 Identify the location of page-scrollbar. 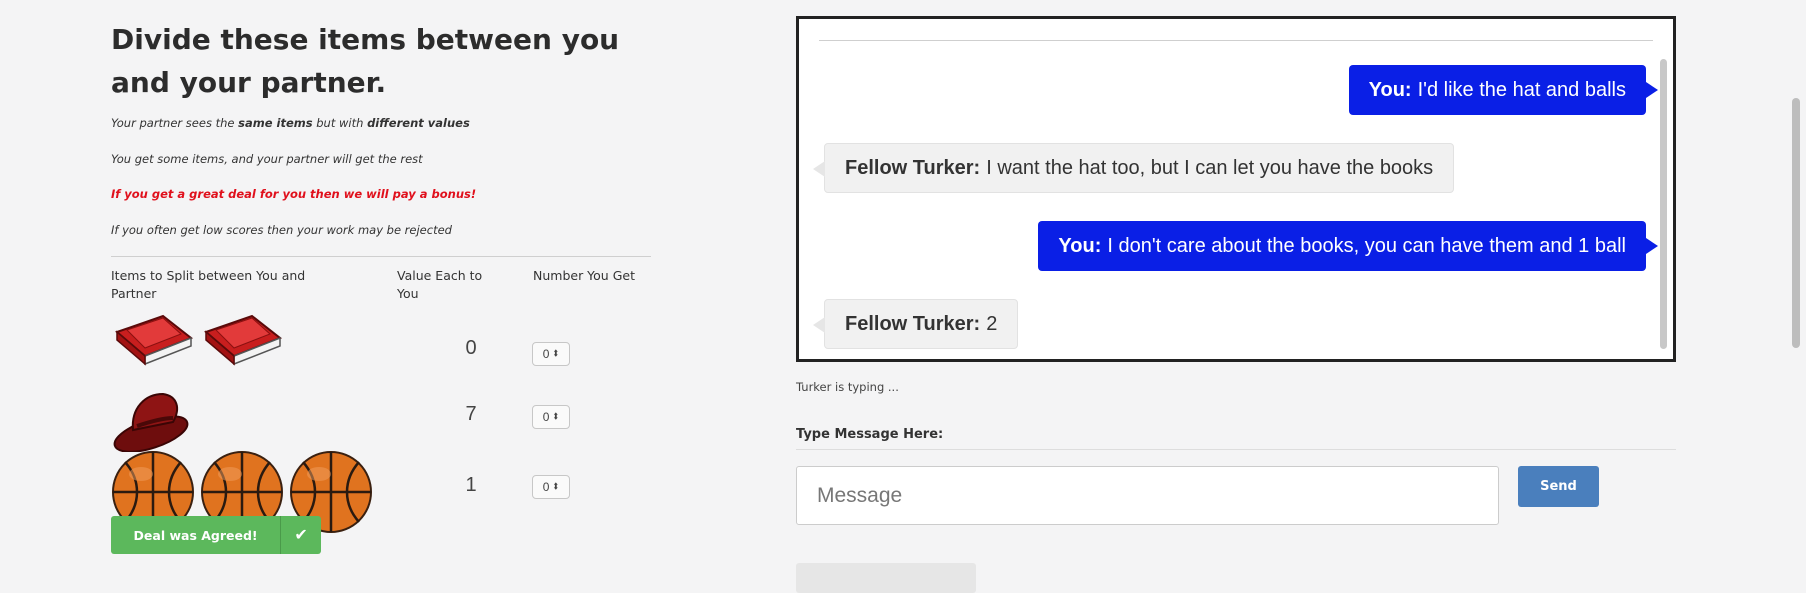
(1796, 223).